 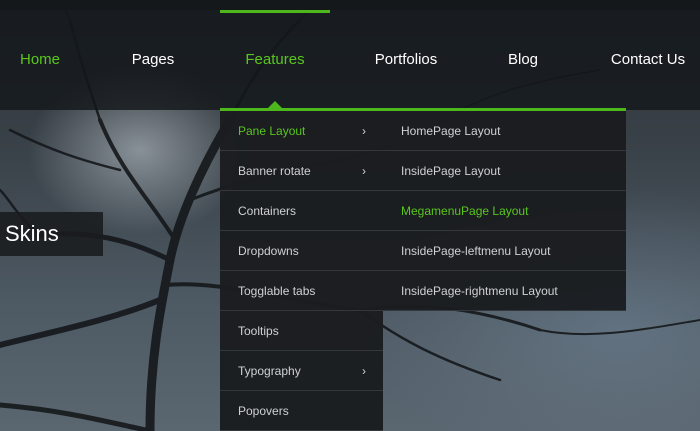 I want to click on nav-active-indicator, so click(x=275, y=11).